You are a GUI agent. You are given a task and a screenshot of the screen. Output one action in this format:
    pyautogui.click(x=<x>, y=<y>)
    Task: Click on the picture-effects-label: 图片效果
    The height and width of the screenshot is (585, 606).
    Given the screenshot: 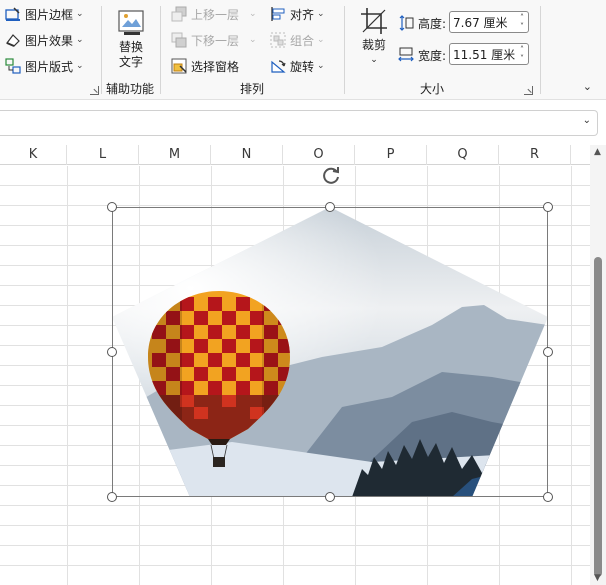 What is the action you would take?
    pyautogui.click(x=49, y=40)
    